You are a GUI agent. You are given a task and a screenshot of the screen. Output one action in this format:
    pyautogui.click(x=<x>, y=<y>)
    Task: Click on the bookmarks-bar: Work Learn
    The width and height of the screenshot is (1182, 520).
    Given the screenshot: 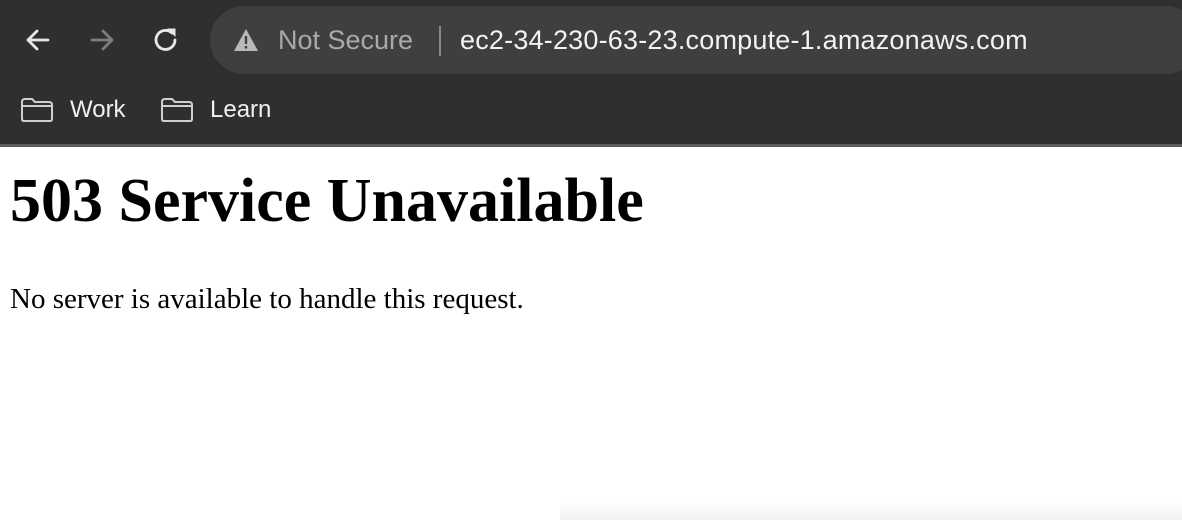 What is the action you would take?
    pyautogui.click(x=591, y=112)
    